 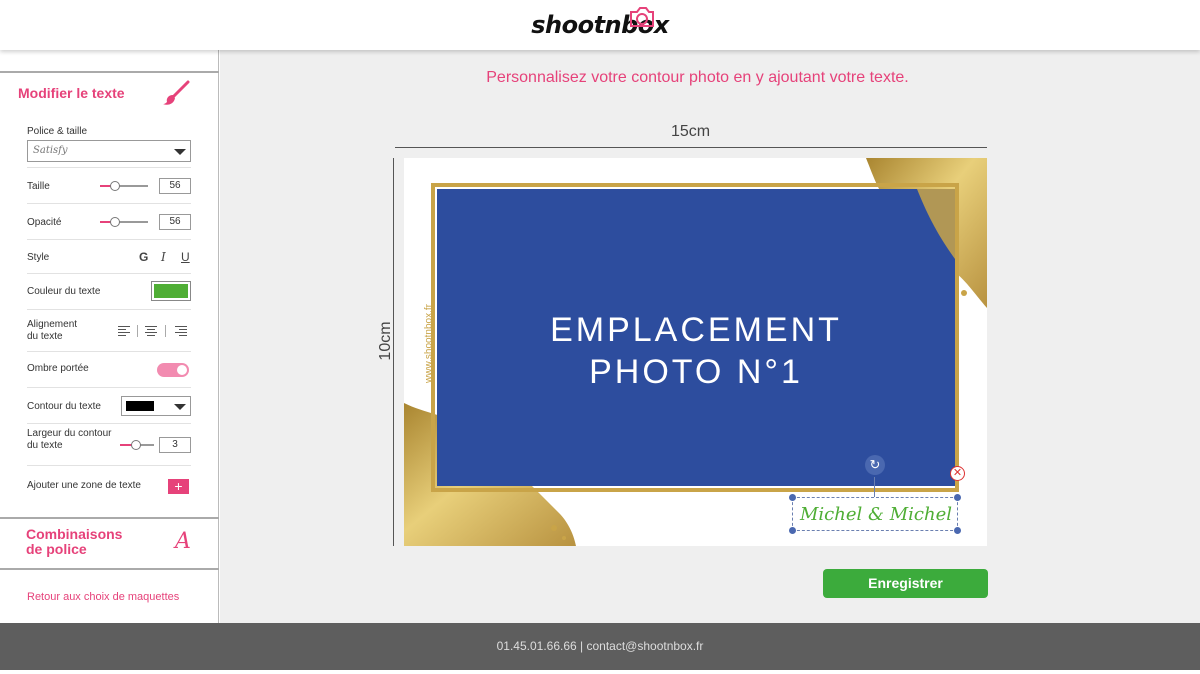 What do you see at coordinates (429, 343) in the screenshot?
I see `watermark-url: www.shootnbox.fr` at bounding box center [429, 343].